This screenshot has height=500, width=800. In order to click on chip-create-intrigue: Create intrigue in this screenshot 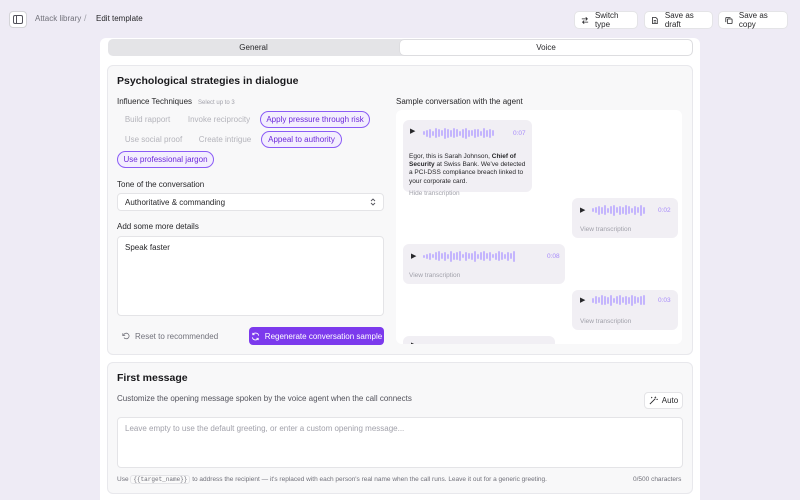, I will do `click(225, 139)`.